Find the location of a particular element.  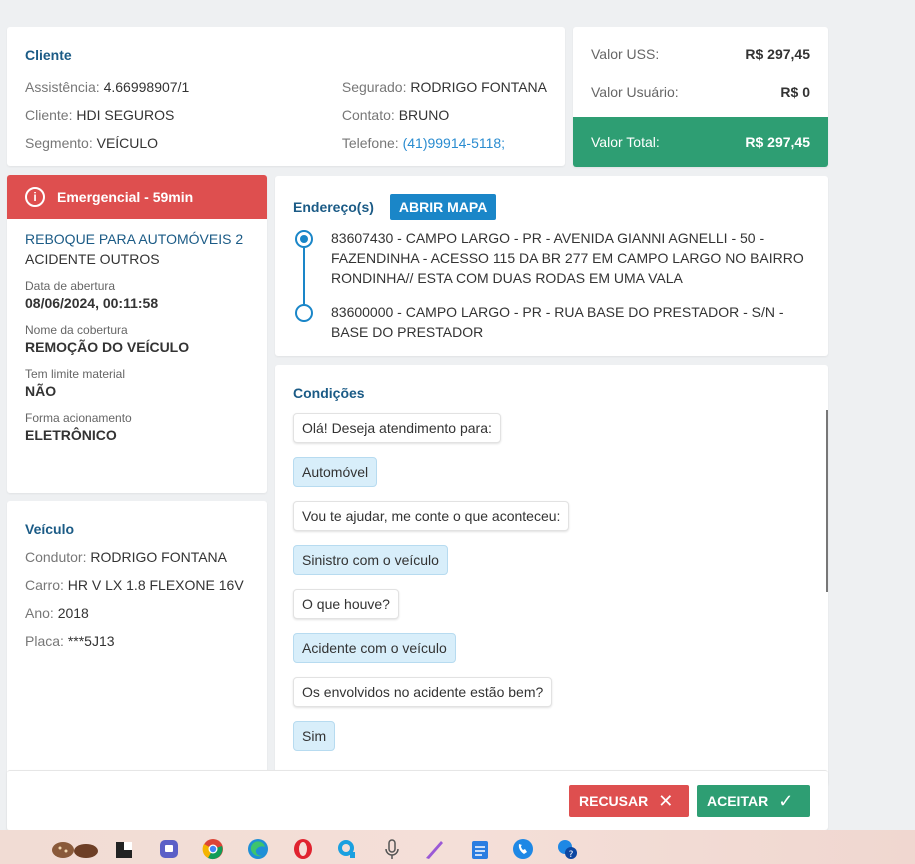

segmento-label: Segmento: is located at coordinates (59, 143).